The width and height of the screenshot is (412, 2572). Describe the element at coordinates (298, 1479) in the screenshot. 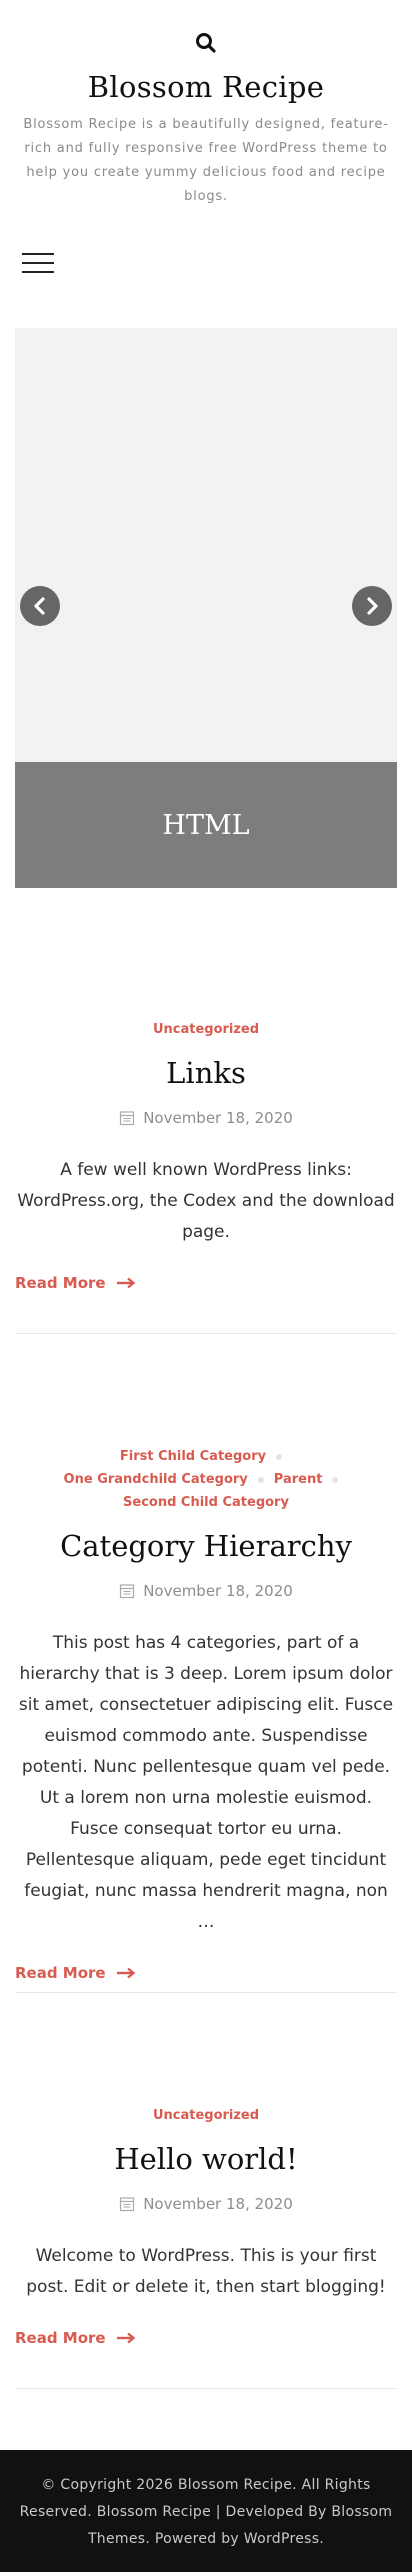

I see `category-link: Parent` at that location.